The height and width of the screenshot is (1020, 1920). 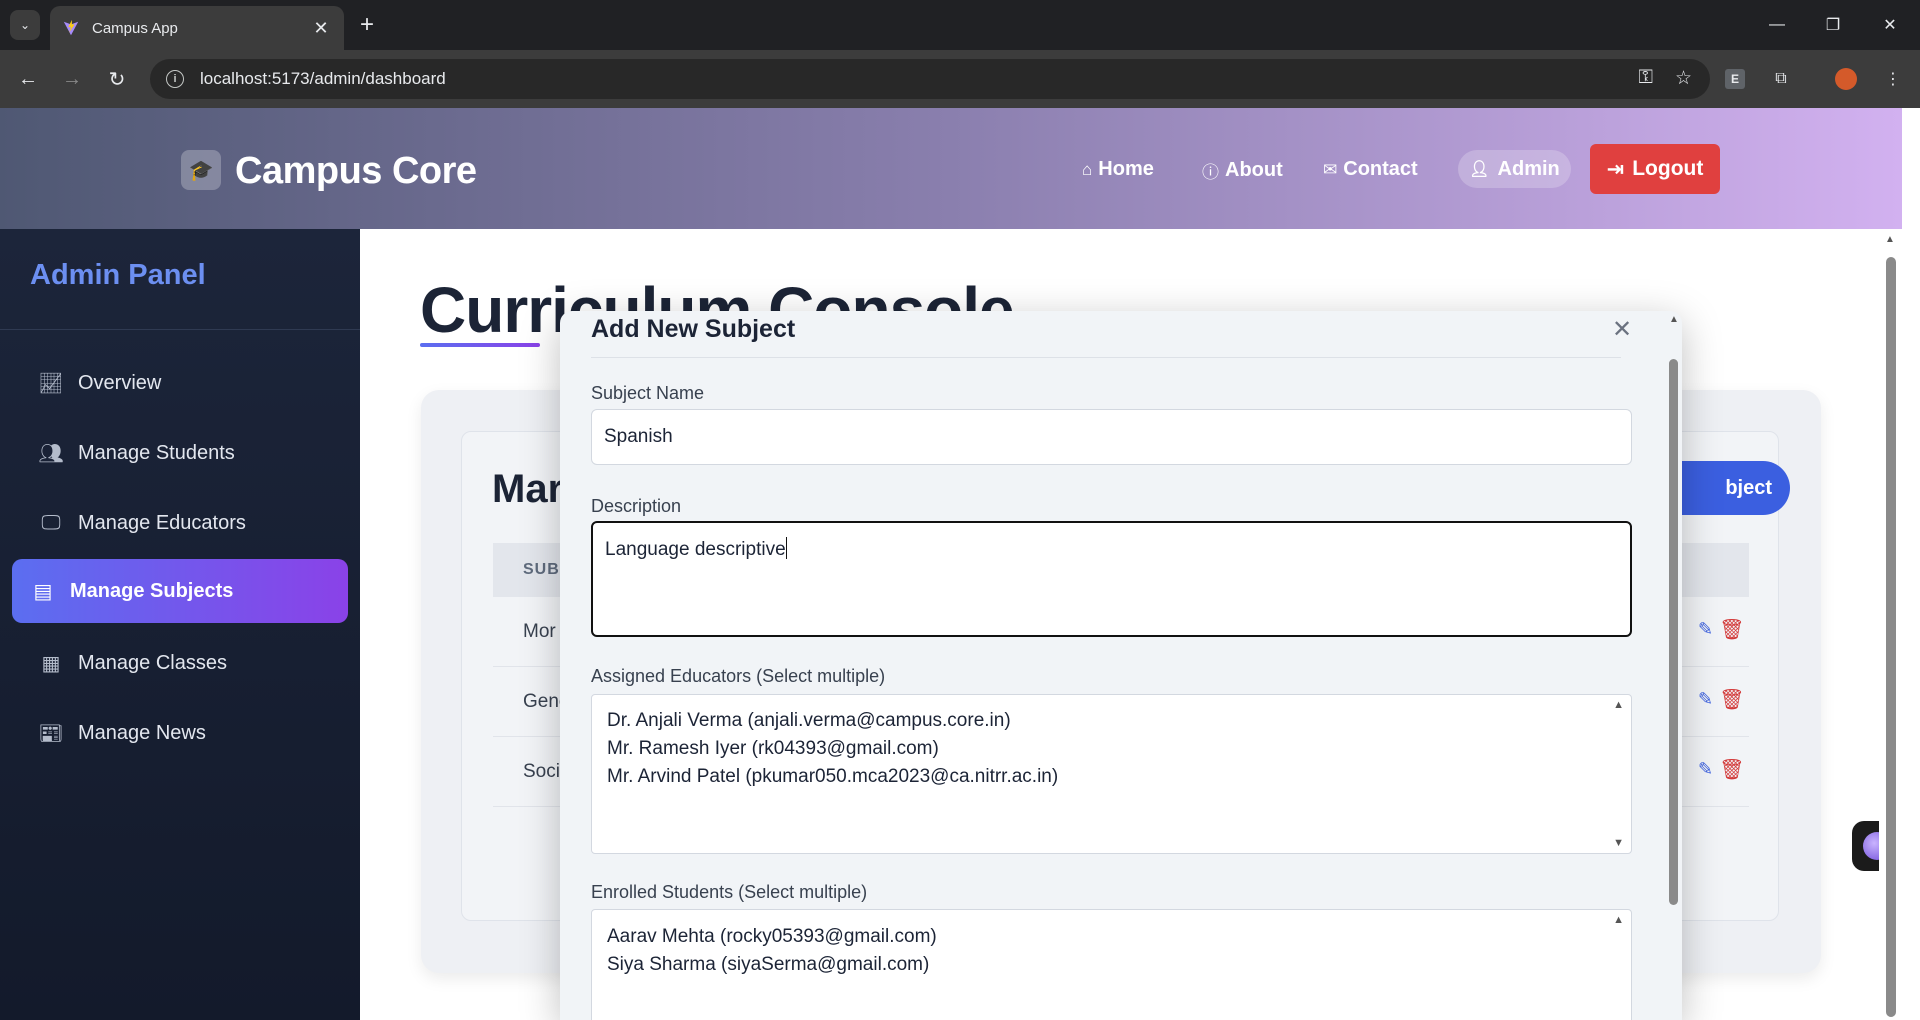 I want to click on book-icon: ▤, so click(x=43, y=591).